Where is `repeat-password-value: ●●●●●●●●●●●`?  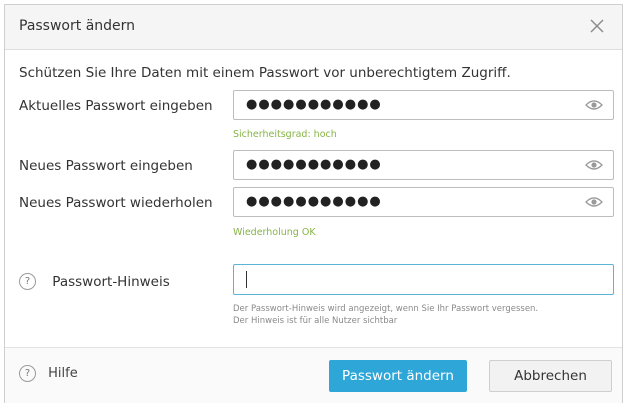
repeat-password-value: ●●●●●●●●●●● is located at coordinates (314, 201).